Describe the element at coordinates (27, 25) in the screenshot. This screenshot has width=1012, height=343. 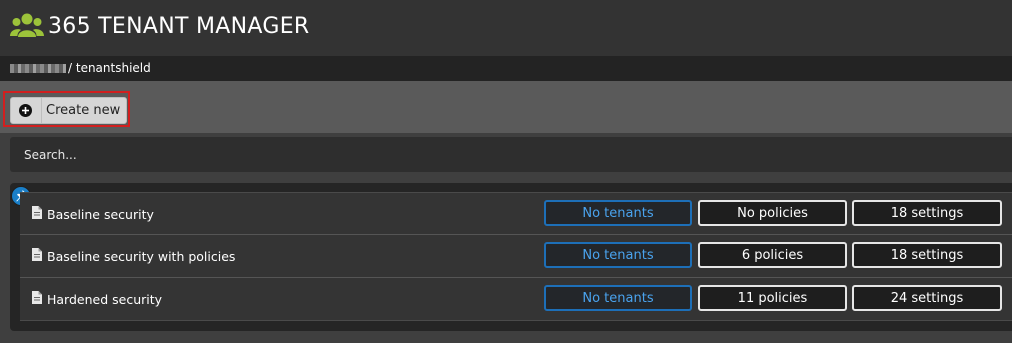
I see `users-group-icon` at that location.